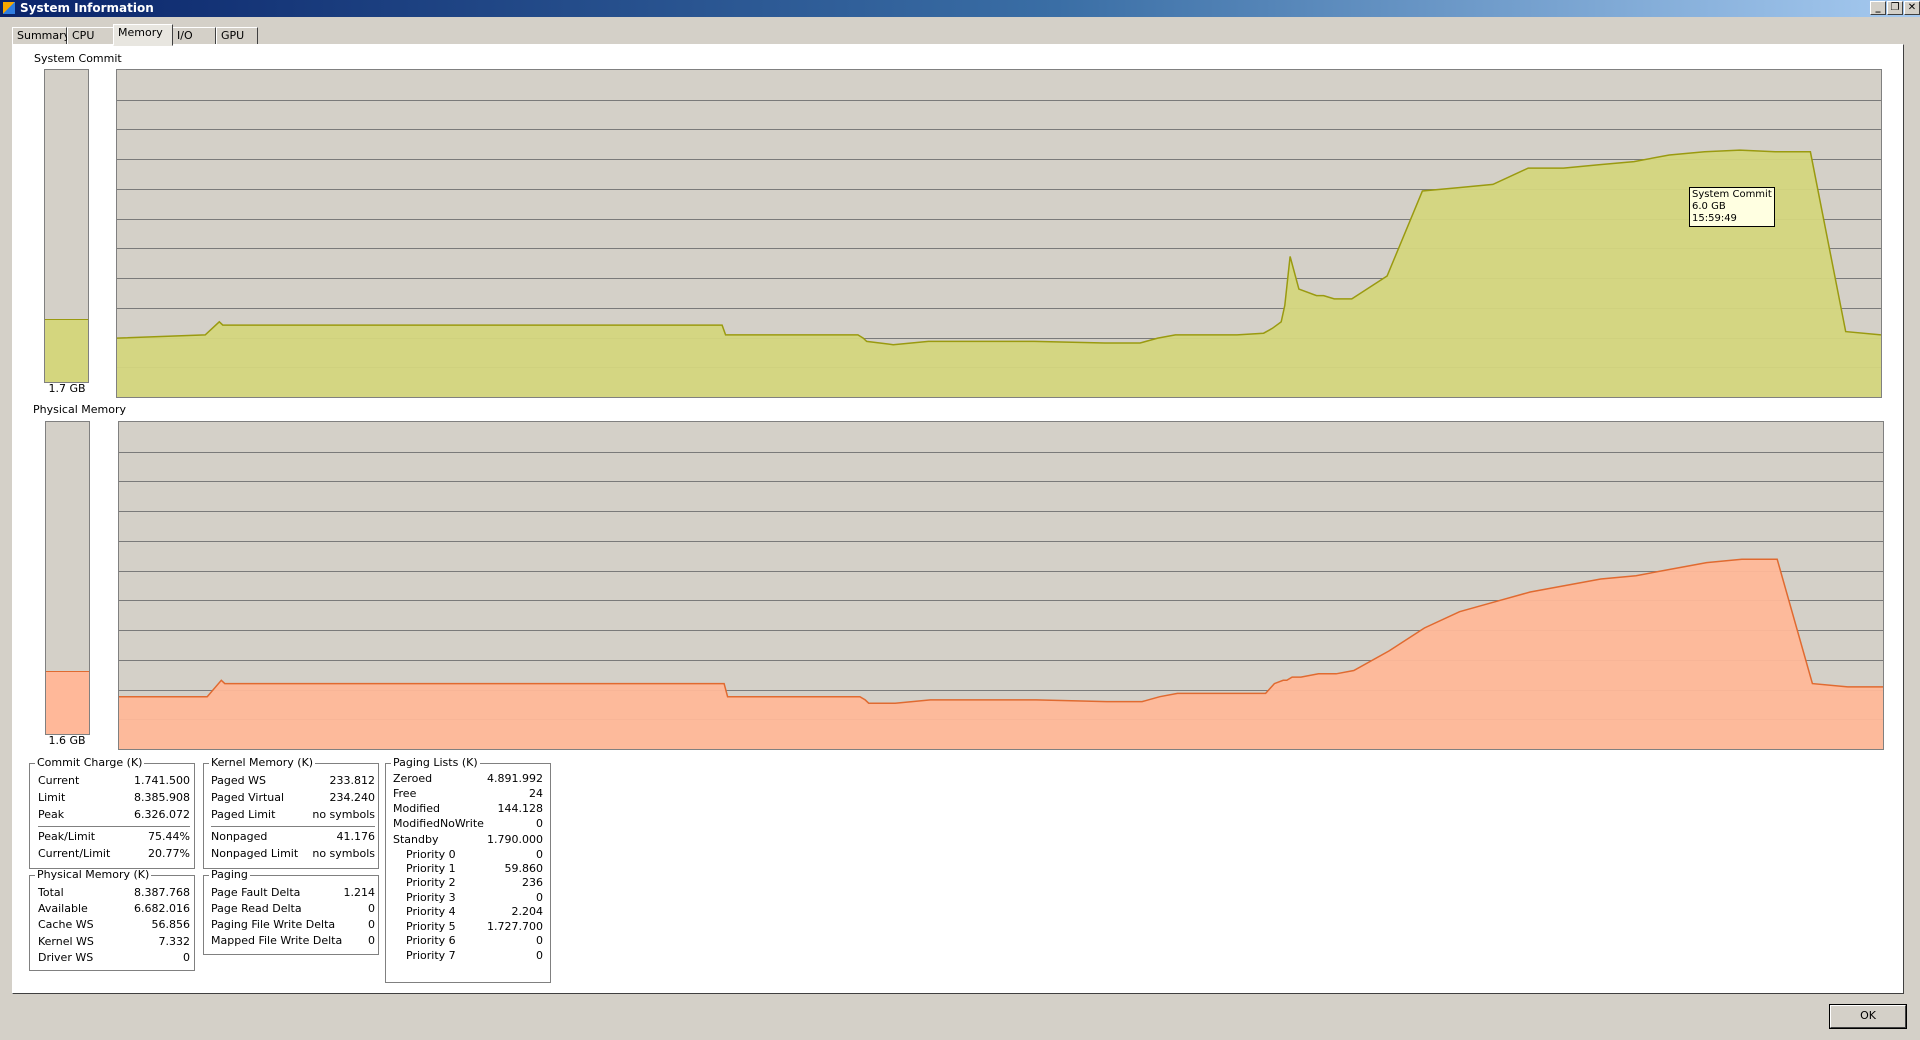 The height and width of the screenshot is (1040, 1920). What do you see at coordinates (1868, 1016) in the screenshot?
I see `ok-button: OK` at bounding box center [1868, 1016].